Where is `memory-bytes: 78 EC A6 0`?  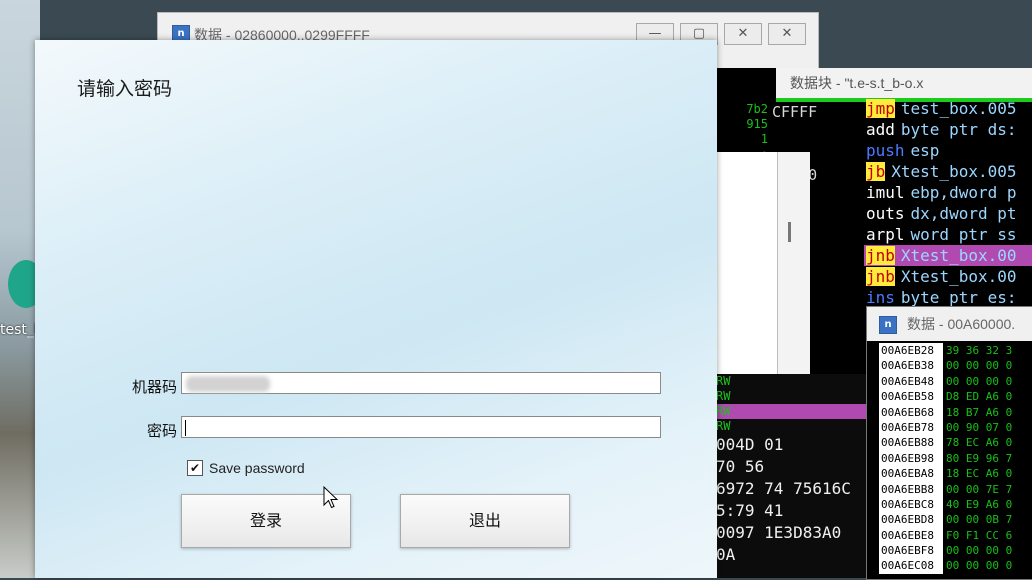
memory-bytes: 78 EC A6 0 is located at coordinates (979, 443).